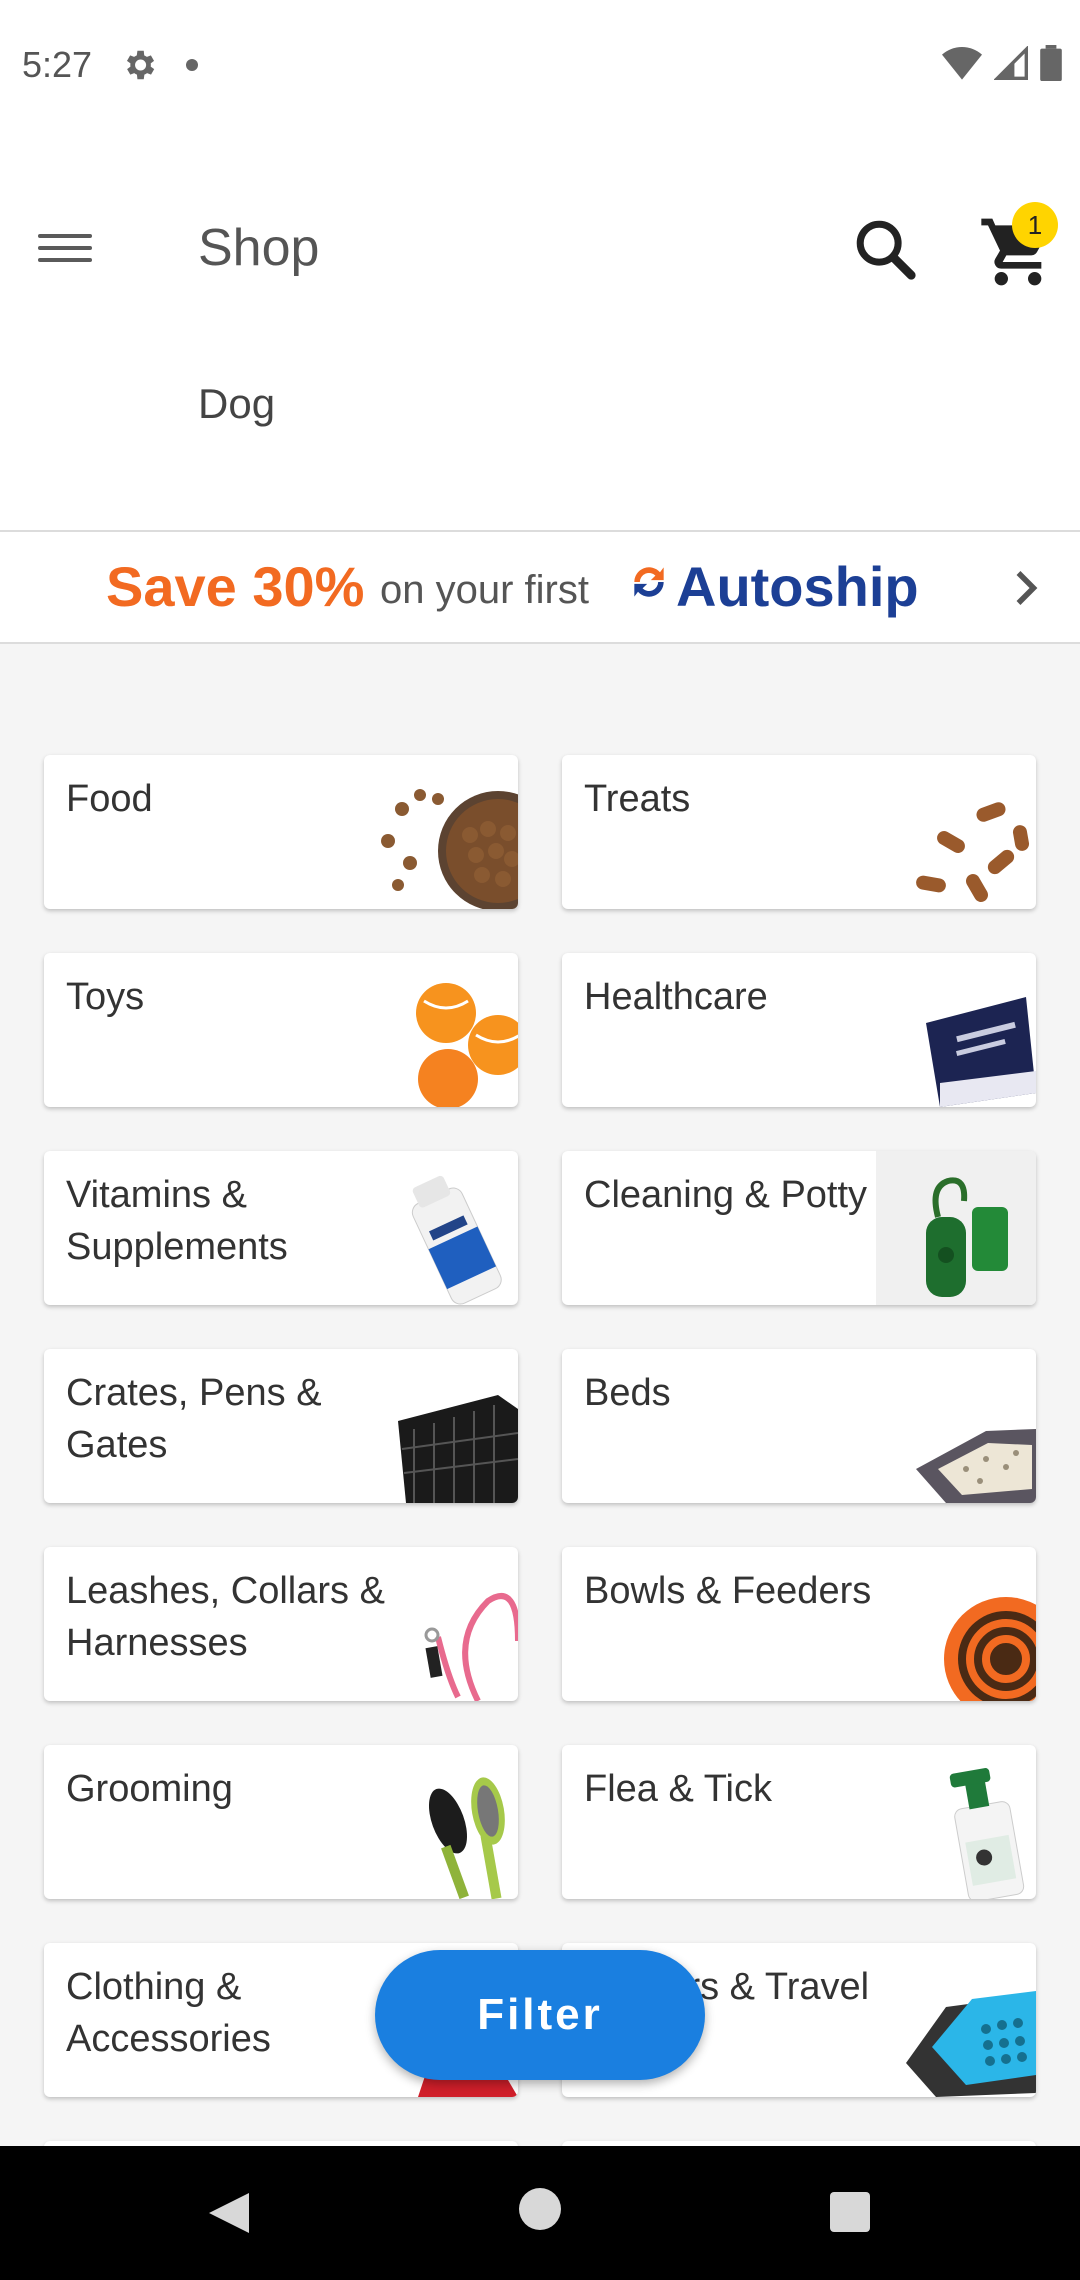  What do you see at coordinates (799, 832) in the screenshot?
I see `category-card-treats: Treats` at bounding box center [799, 832].